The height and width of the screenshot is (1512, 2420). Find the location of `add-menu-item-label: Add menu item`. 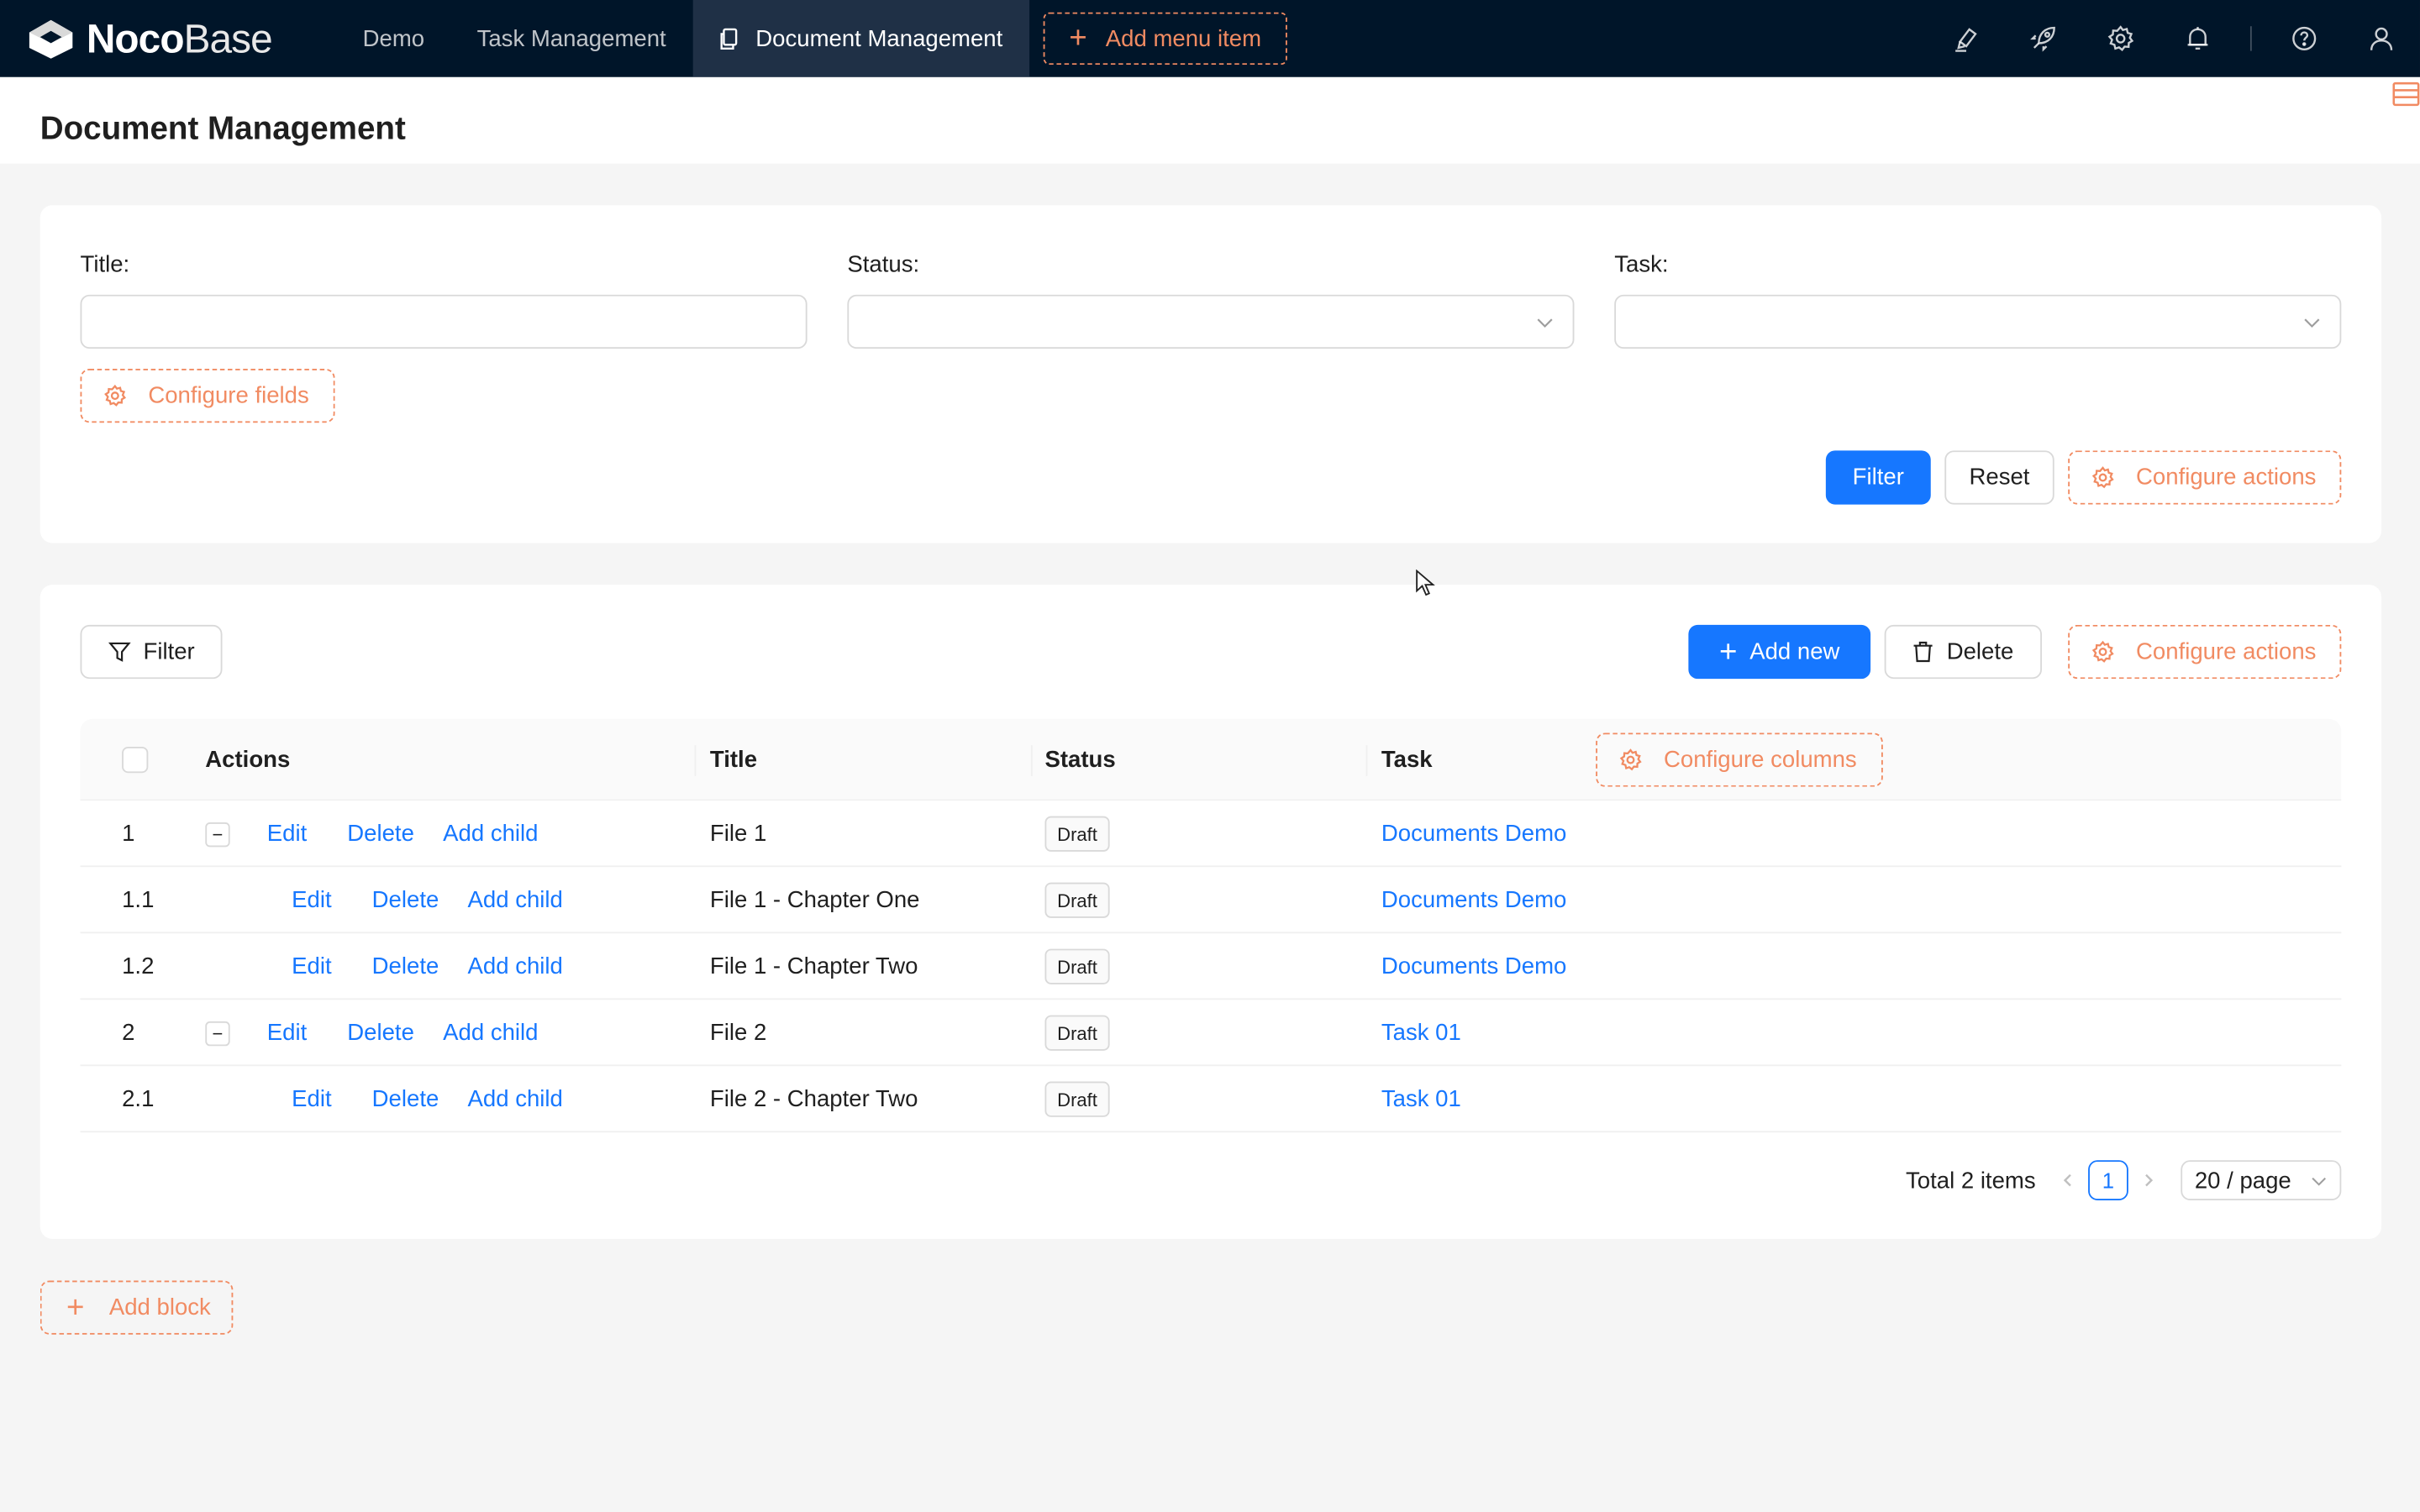

add-menu-item-label: Add menu item is located at coordinates (1183, 38).